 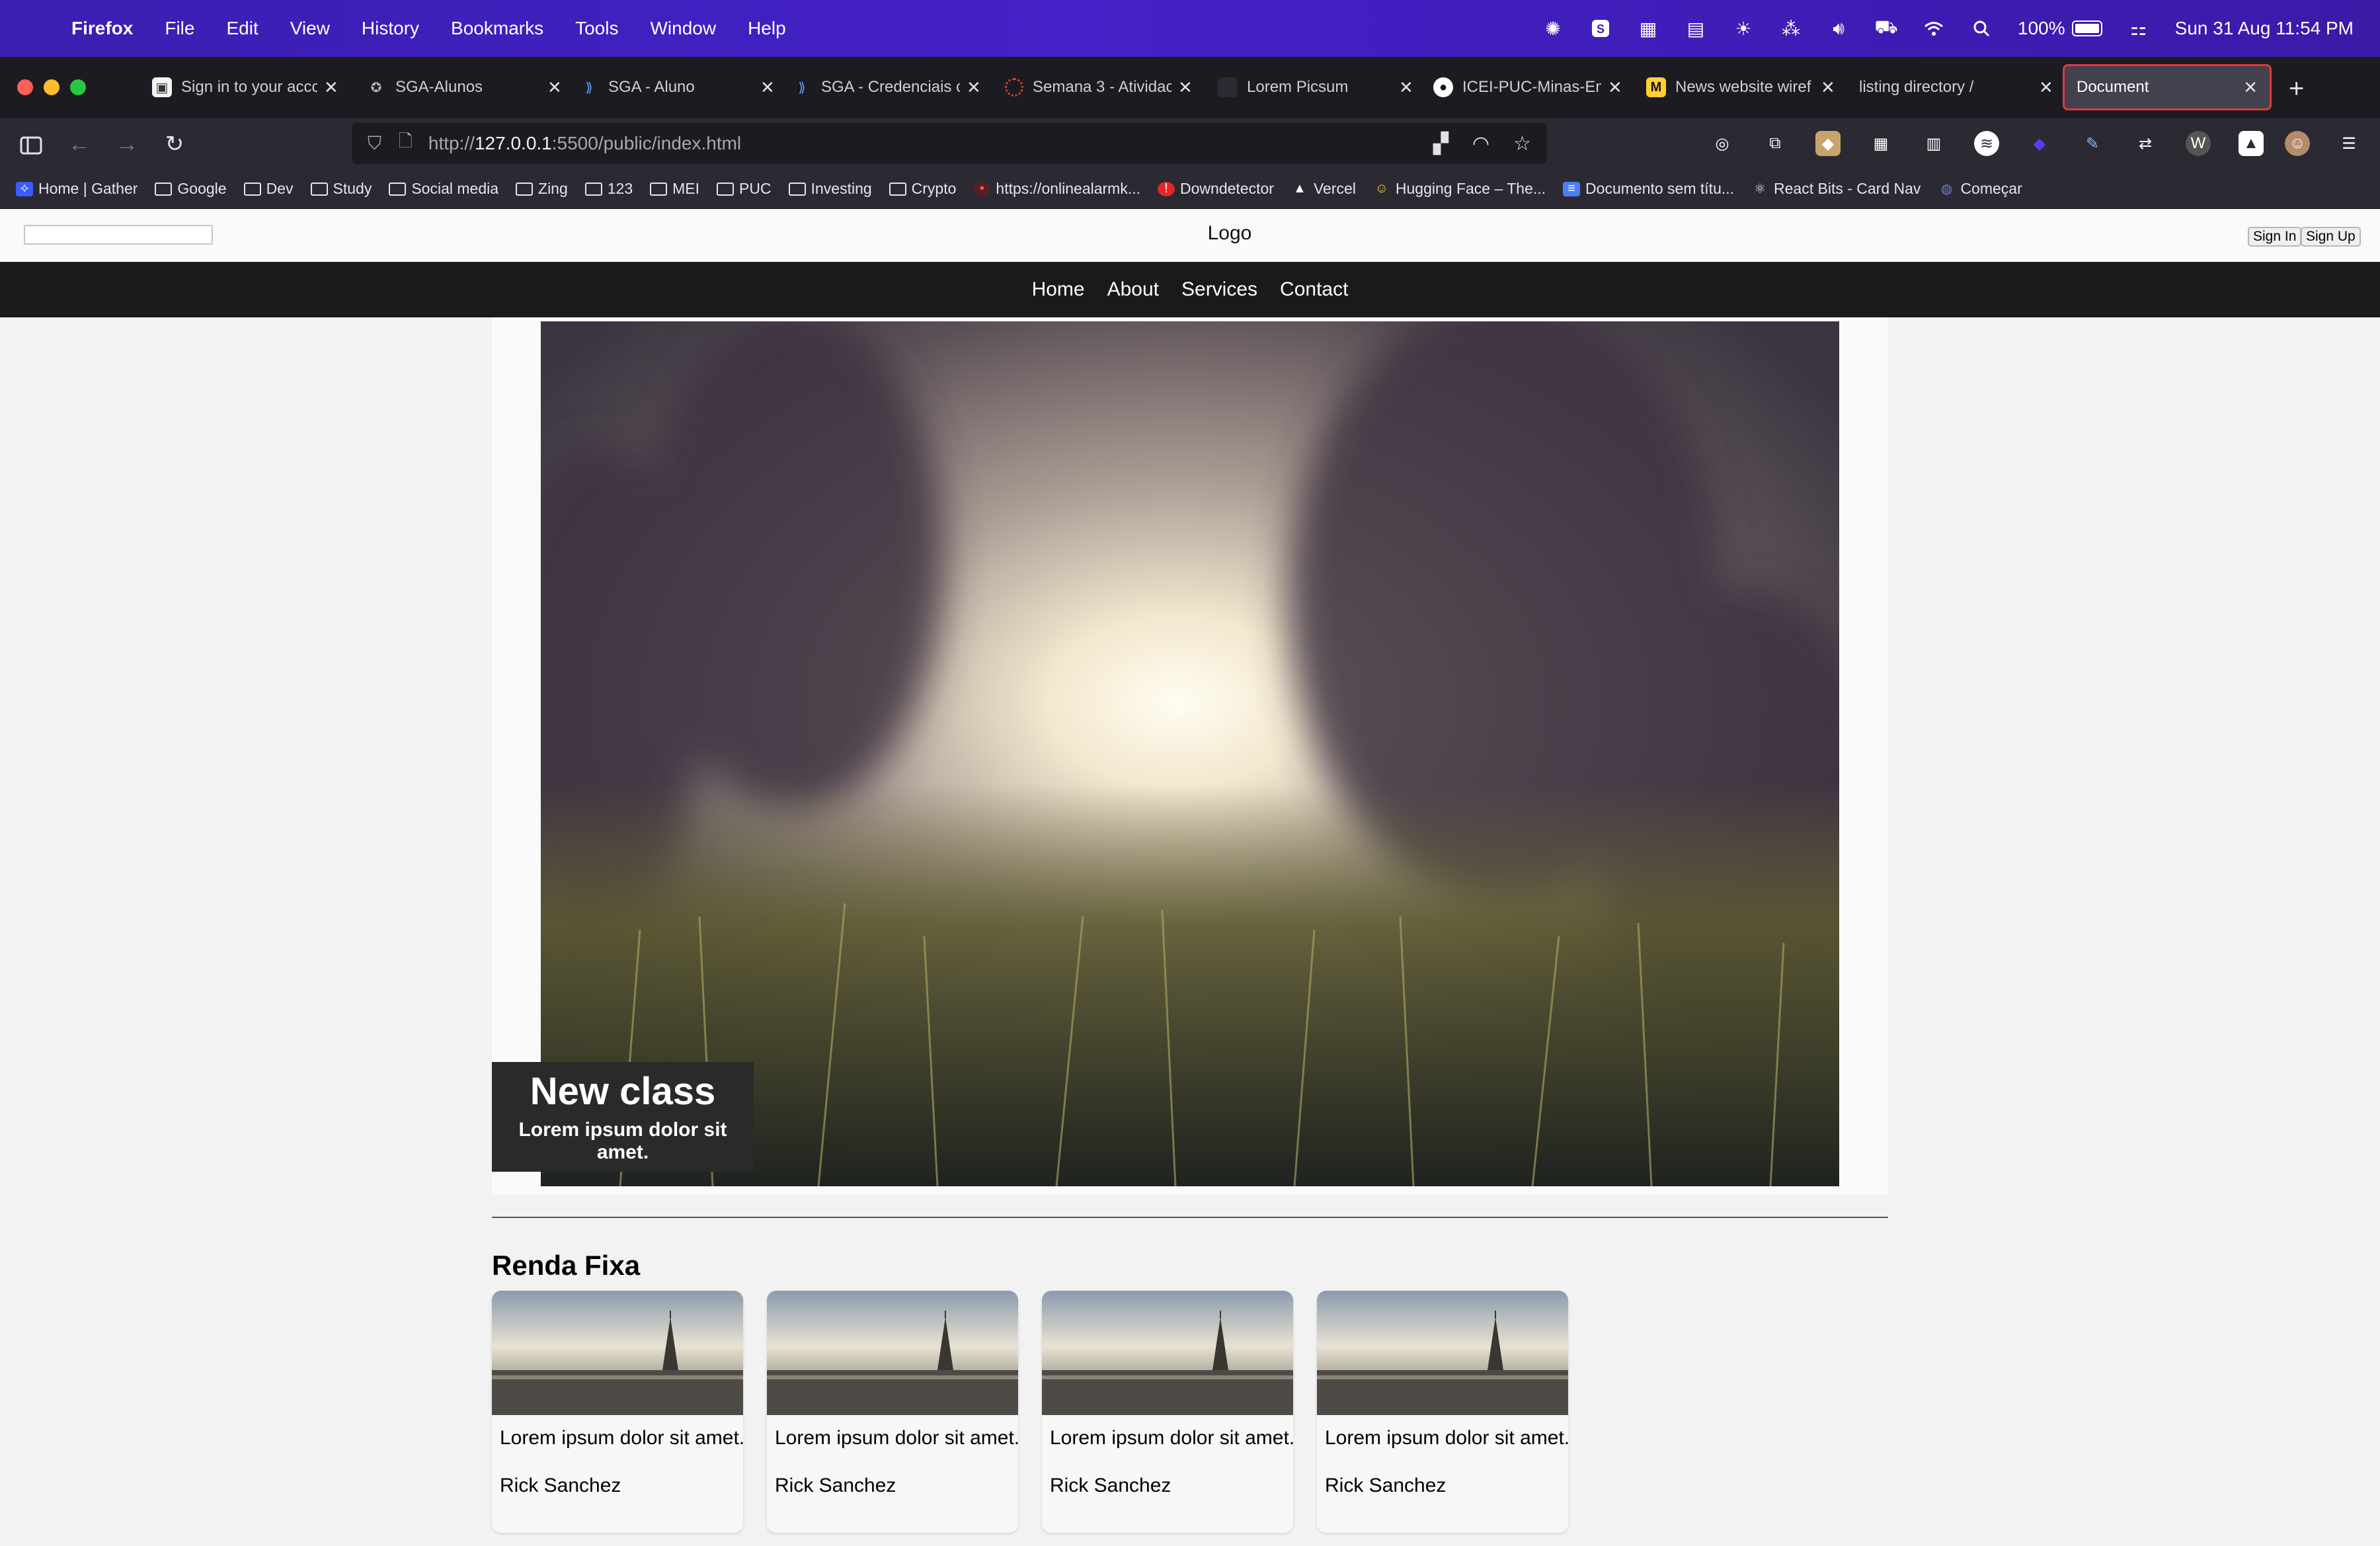 What do you see at coordinates (179, 28) in the screenshot?
I see `menu-file: File` at bounding box center [179, 28].